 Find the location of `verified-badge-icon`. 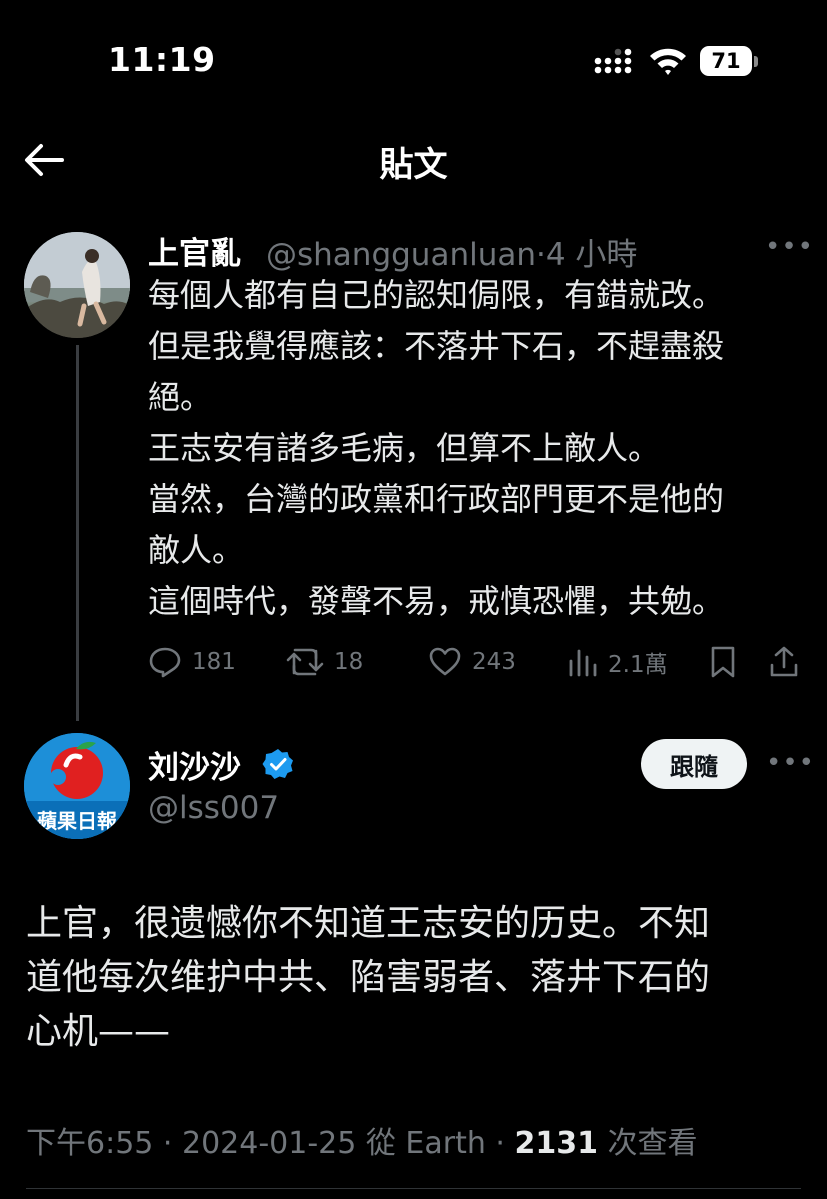

verified-badge-icon is located at coordinates (277, 764).